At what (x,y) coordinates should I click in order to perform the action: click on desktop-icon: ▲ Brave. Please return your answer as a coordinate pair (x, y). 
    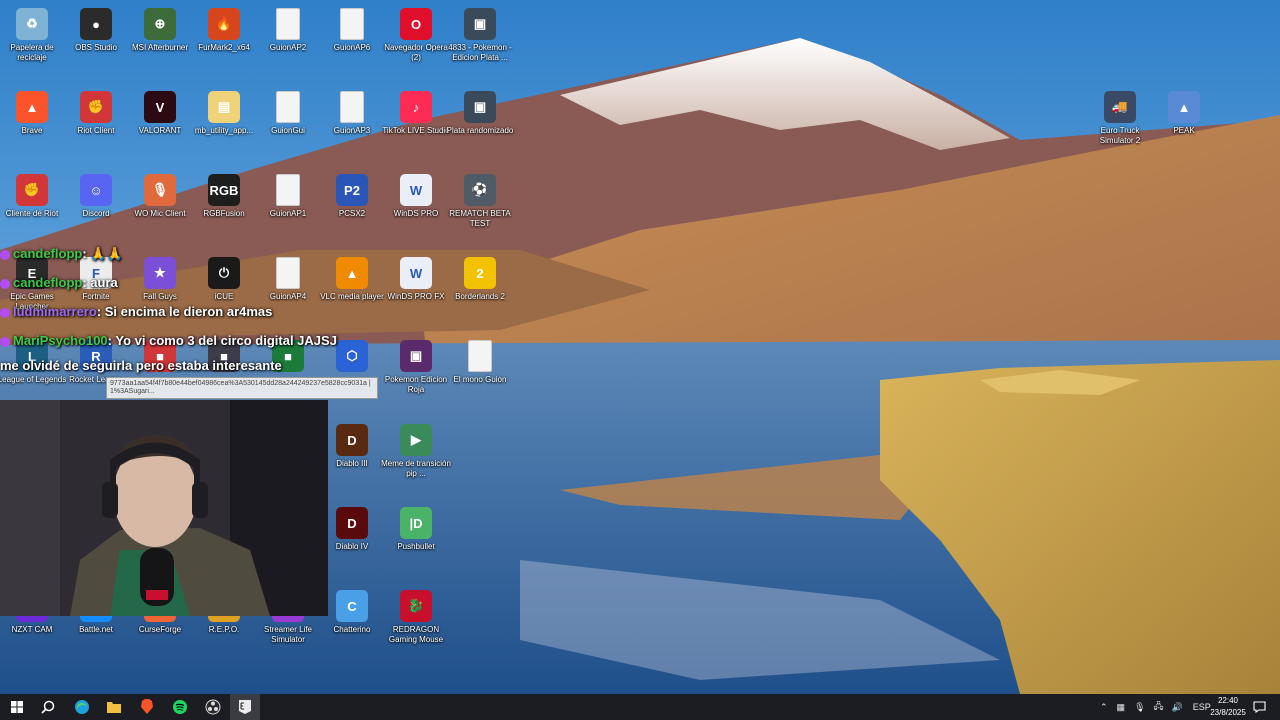
    Looking at the image, I should click on (34, 127).